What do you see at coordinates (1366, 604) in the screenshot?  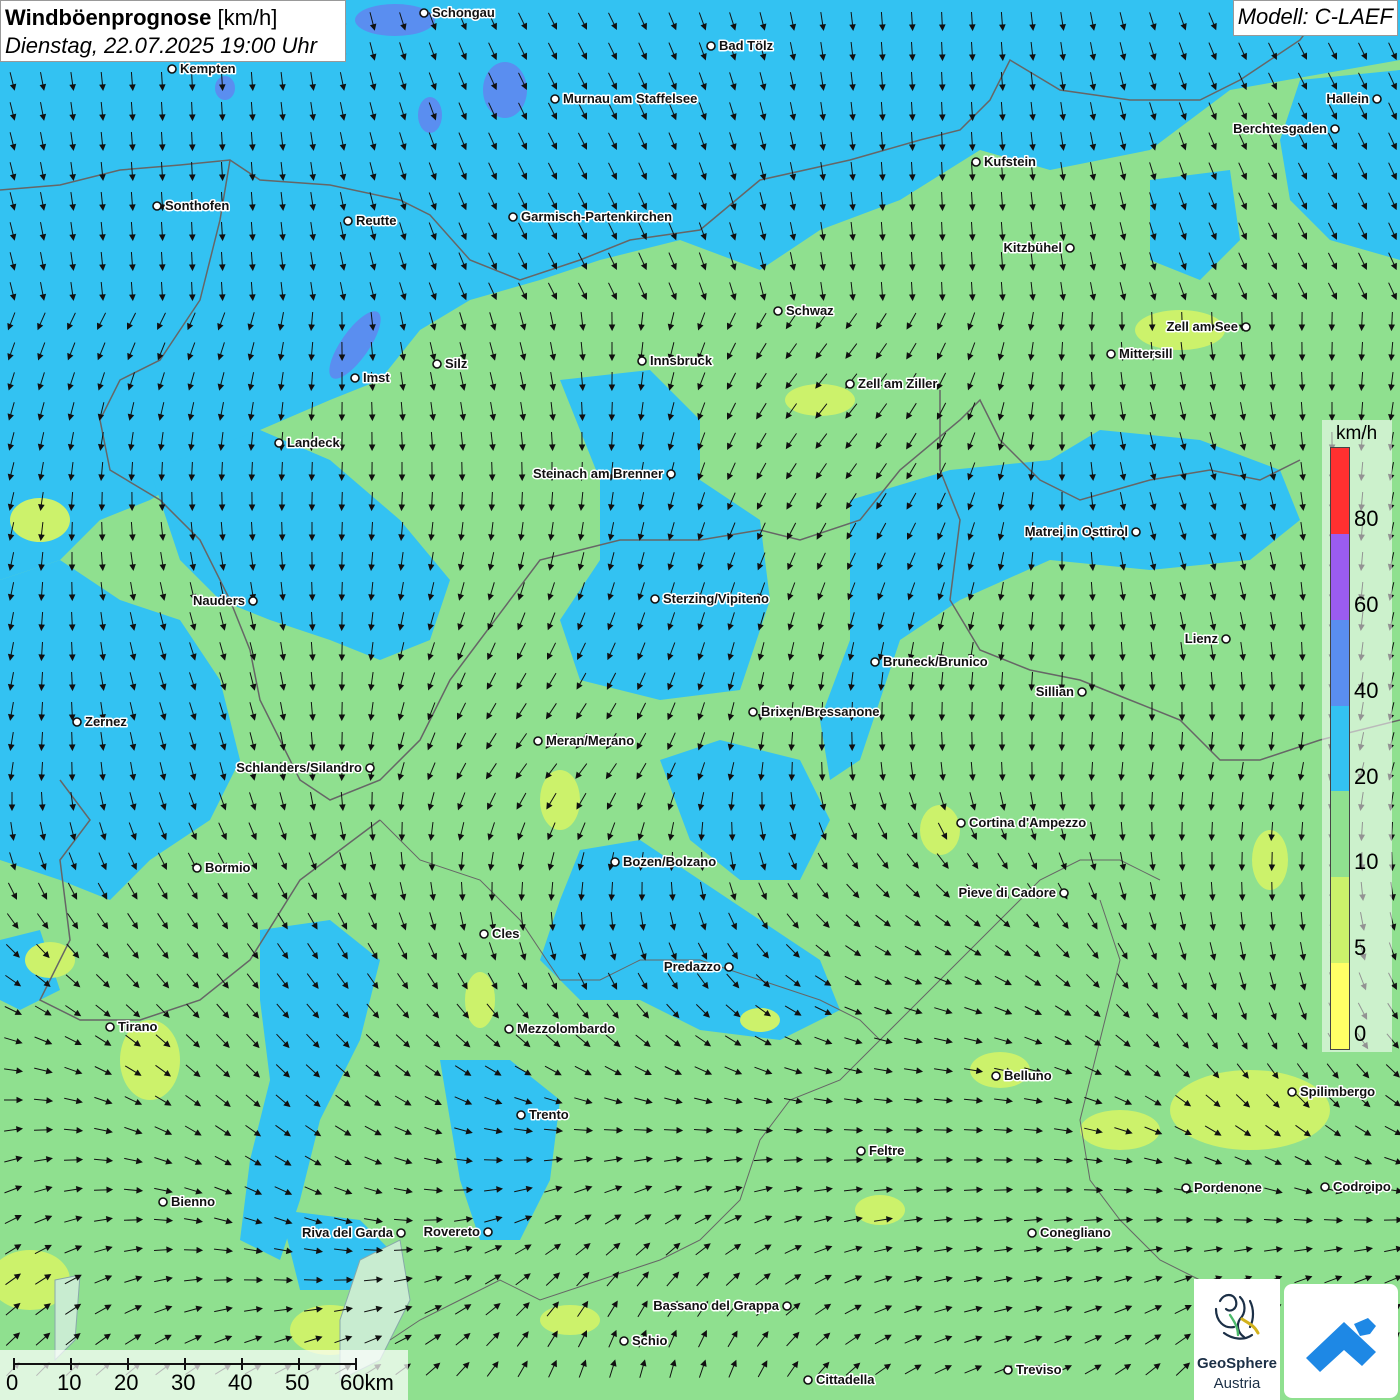 I see `legend-tick-60: 60` at bounding box center [1366, 604].